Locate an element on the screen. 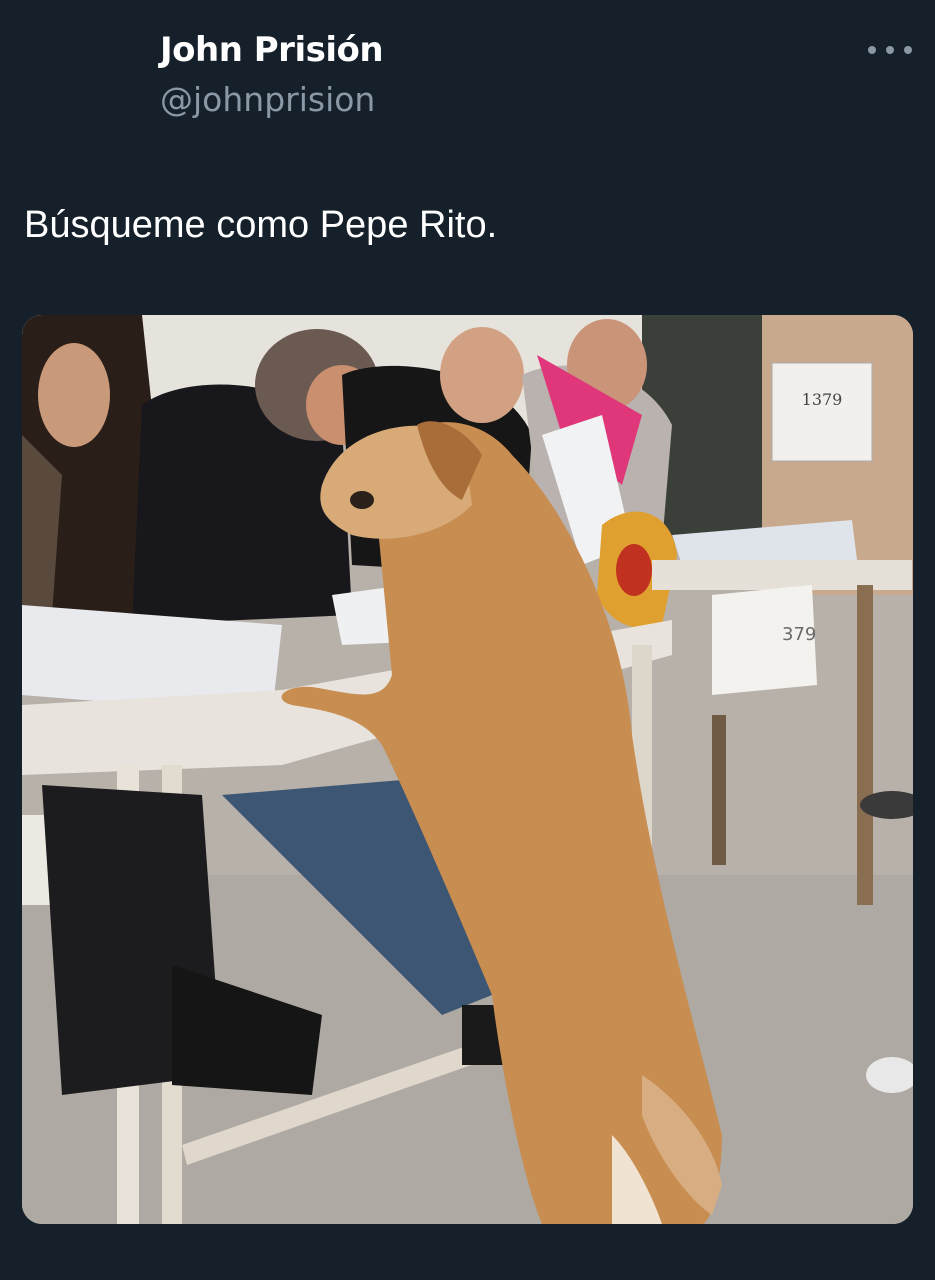  tweet-author-handle: @johnprision is located at coordinates (267, 99).